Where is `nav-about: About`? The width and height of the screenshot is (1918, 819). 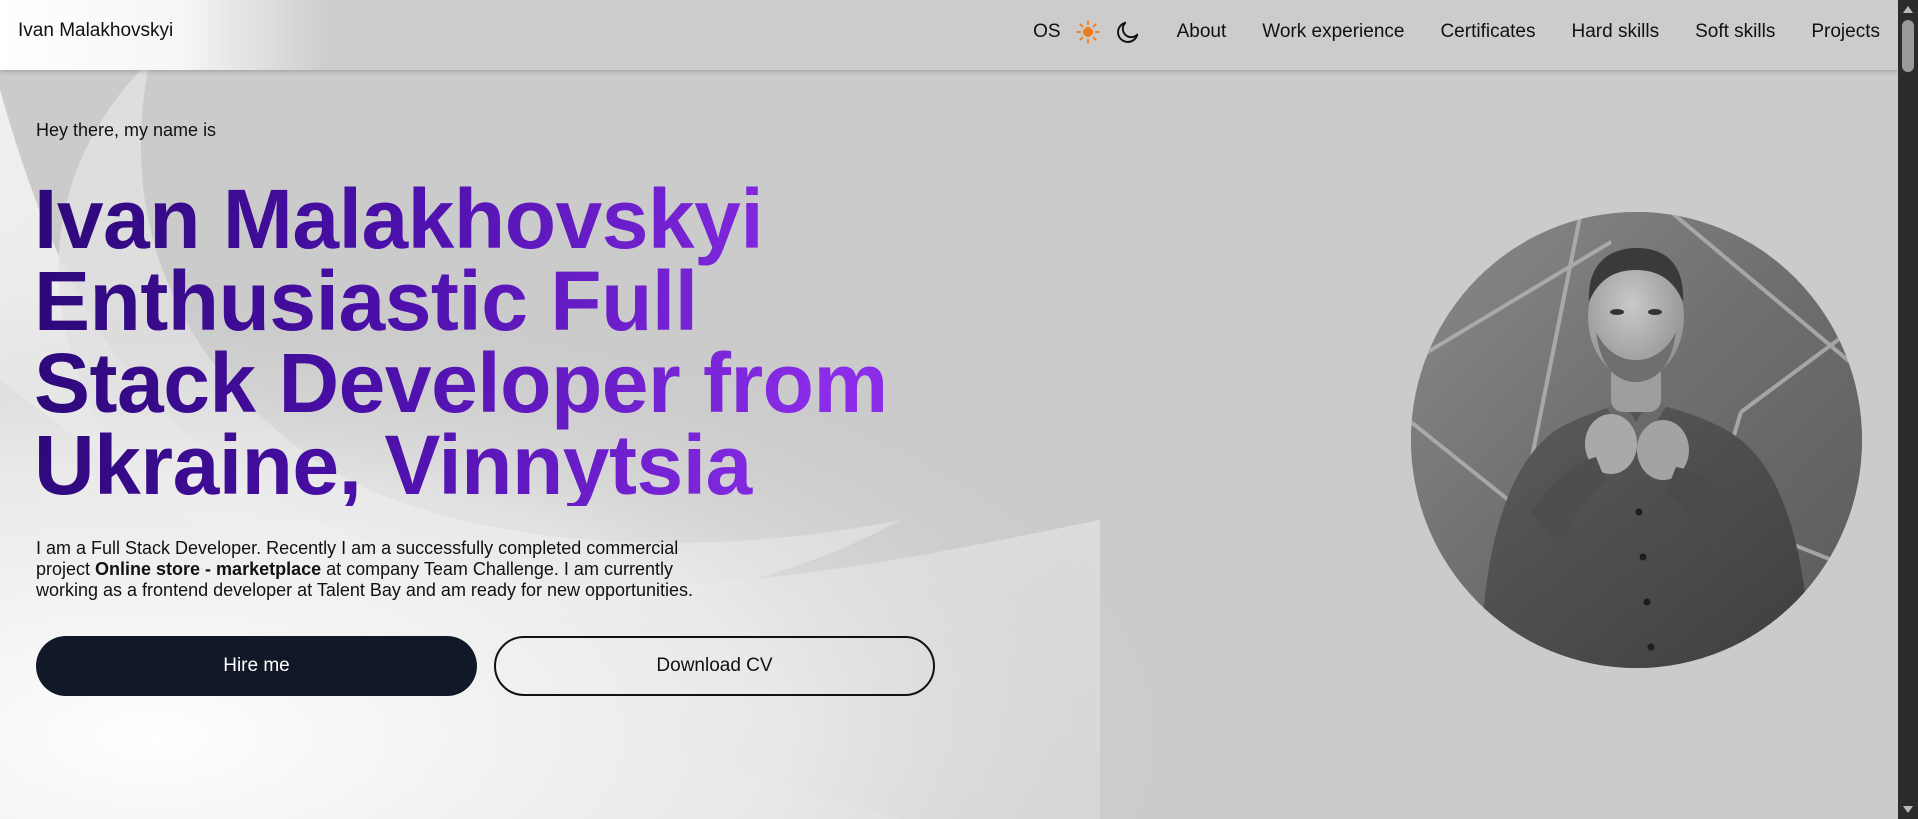
nav-about: About is located at coordinates (1202, 32).